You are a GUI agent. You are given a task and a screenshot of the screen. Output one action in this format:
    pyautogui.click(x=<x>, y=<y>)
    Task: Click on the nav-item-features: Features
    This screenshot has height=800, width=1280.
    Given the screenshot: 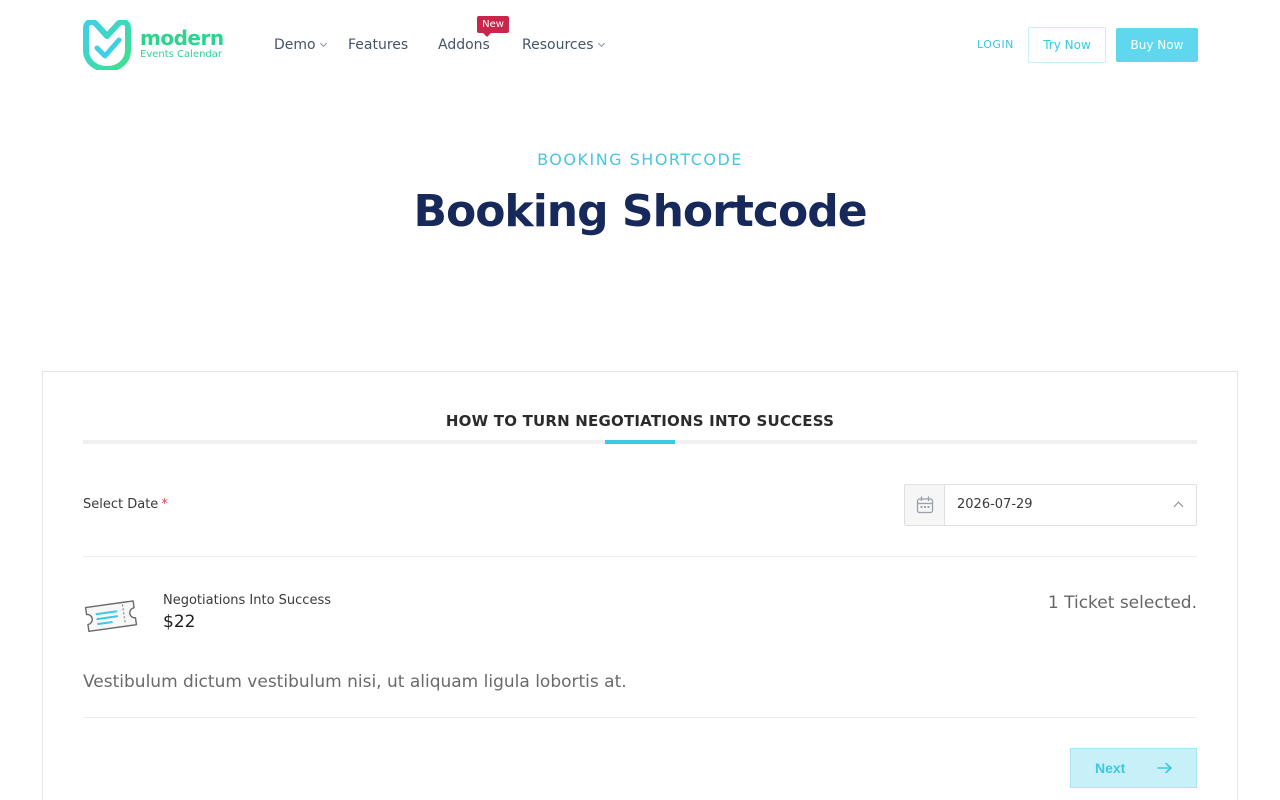 What is the action you would take?
    pyautogui.click(x=378, y=45)
    